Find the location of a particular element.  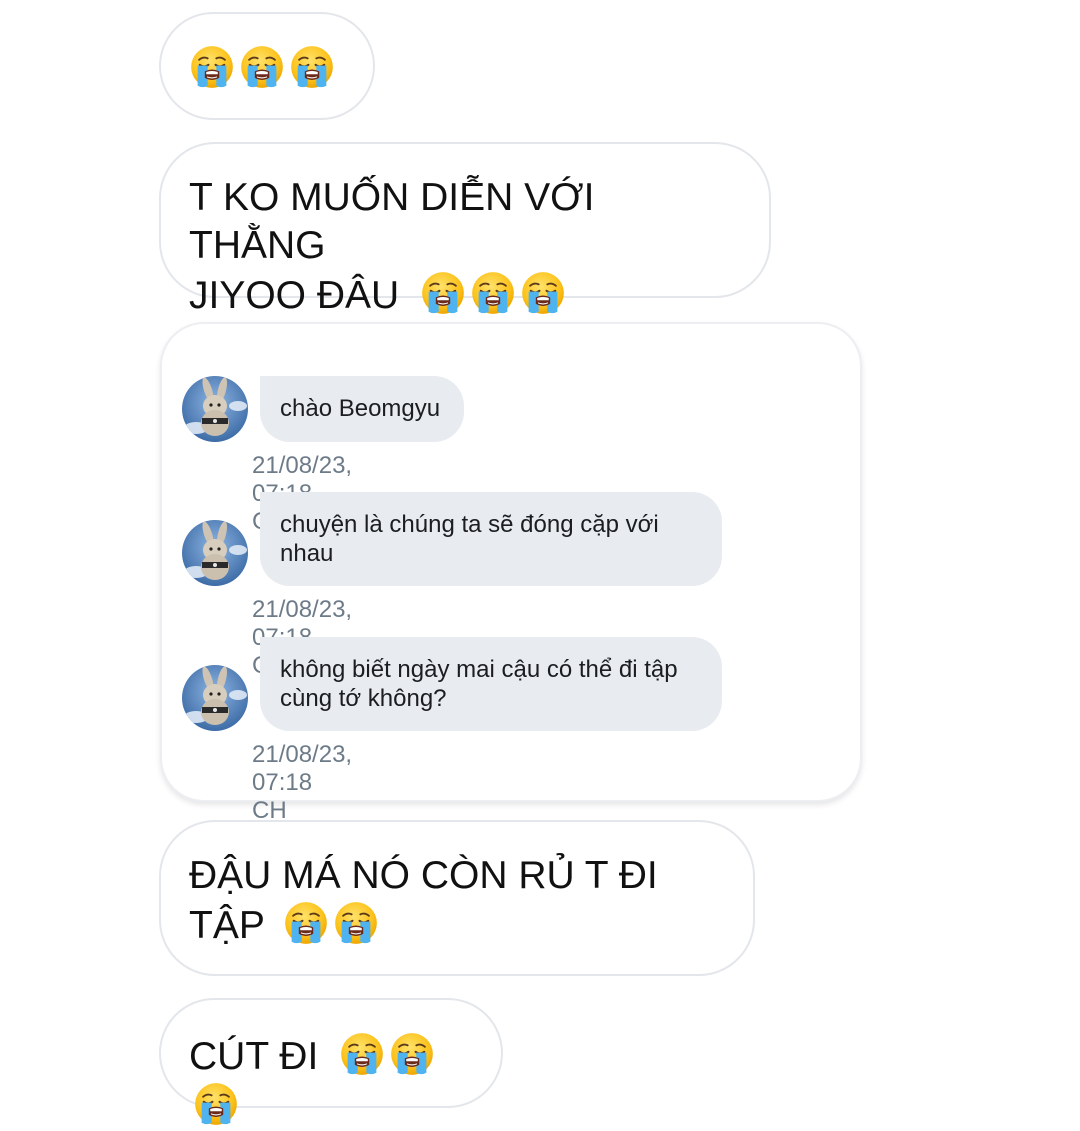

shared-message-3-line-2: cùng tớ không? is located at coordinates (363, 698).